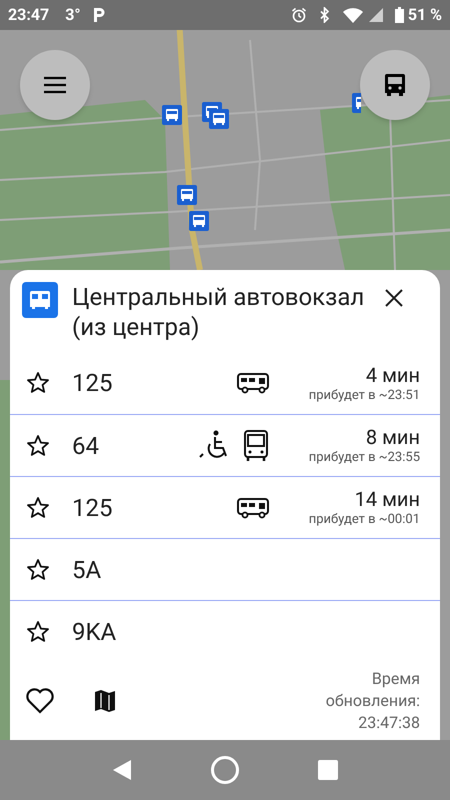 The image size is (450, 800). I want to click on back-button, so click(122, 770).